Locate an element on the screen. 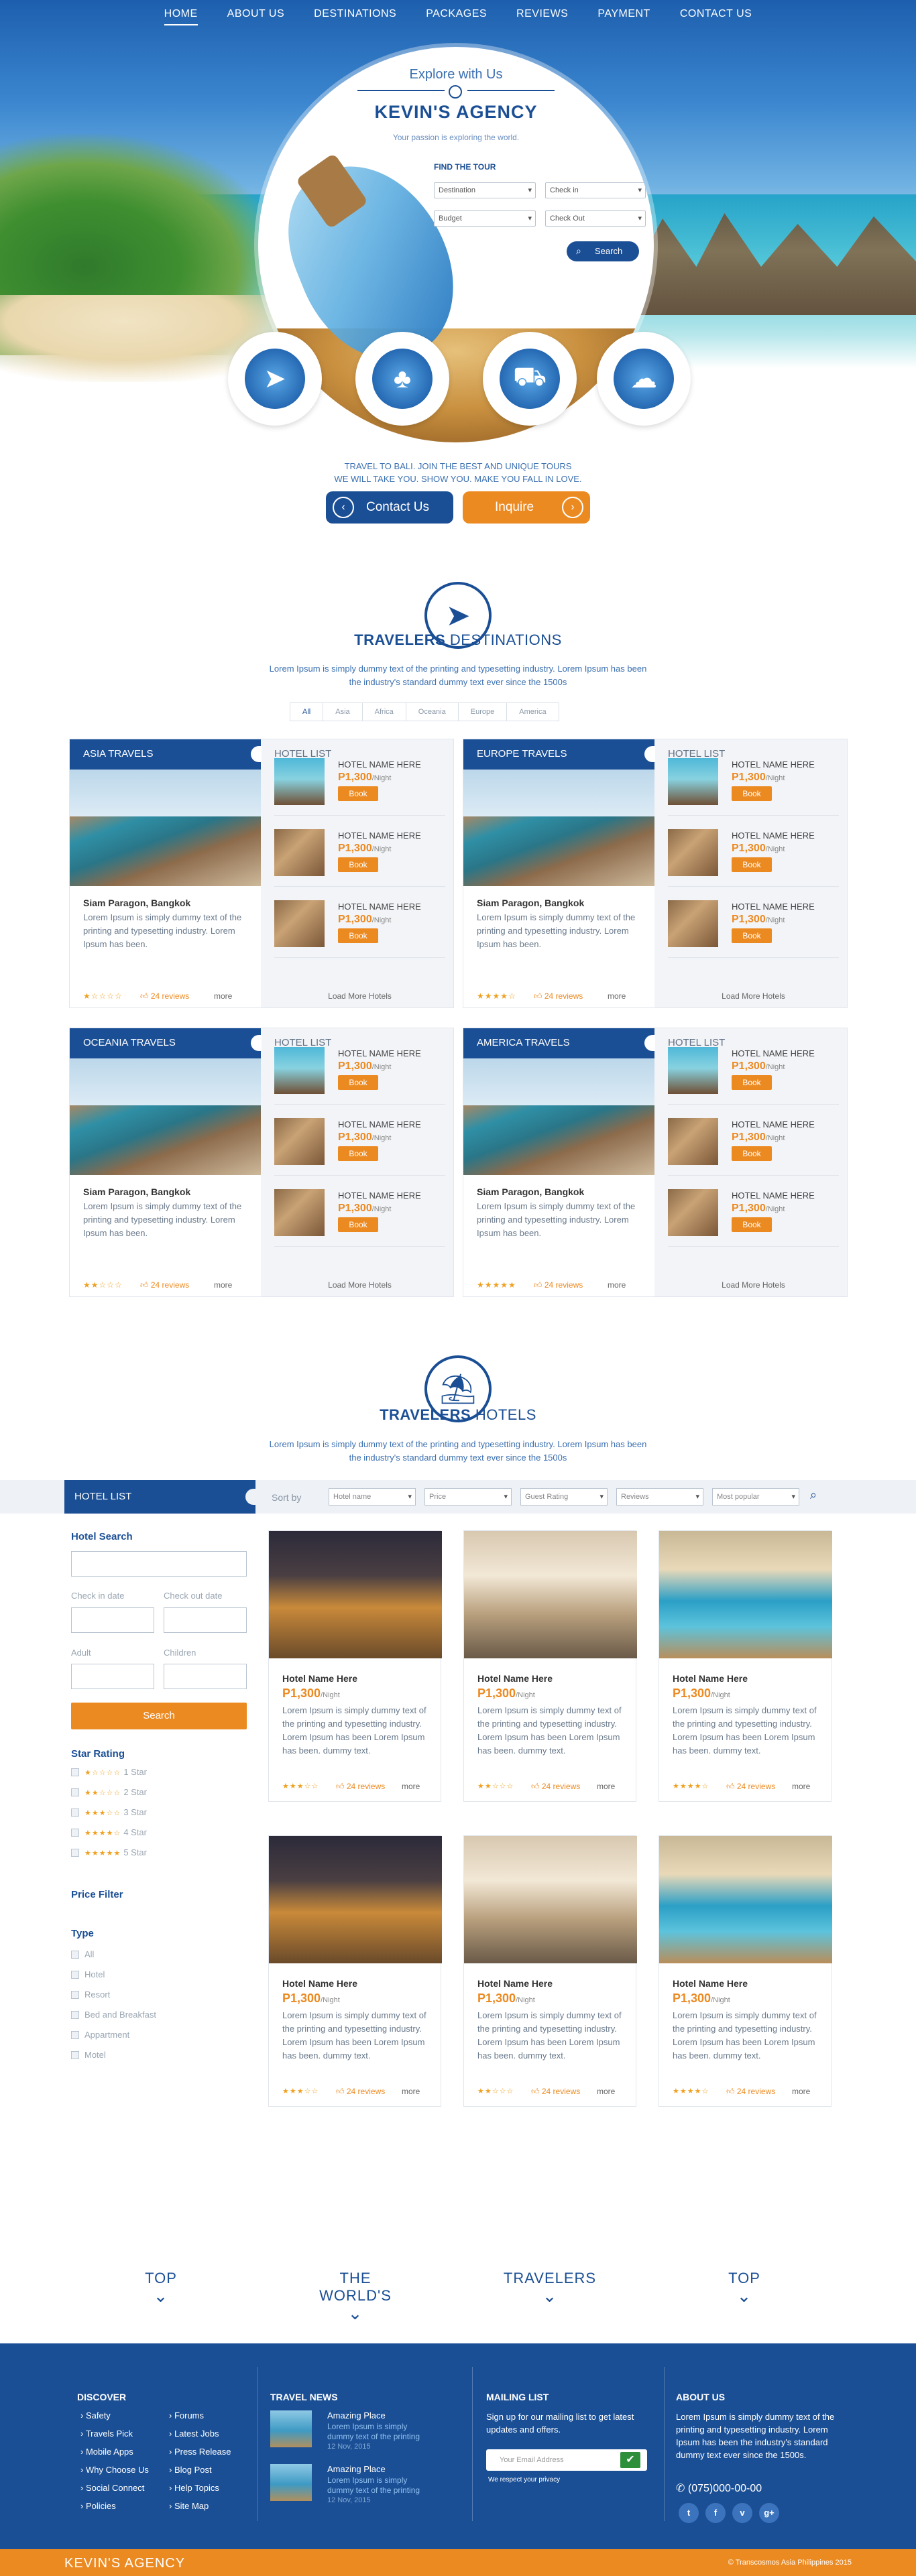 This screenshot has height=2576, width=916. nav-payment: PAYMENT is located at coordinates (624, 16).